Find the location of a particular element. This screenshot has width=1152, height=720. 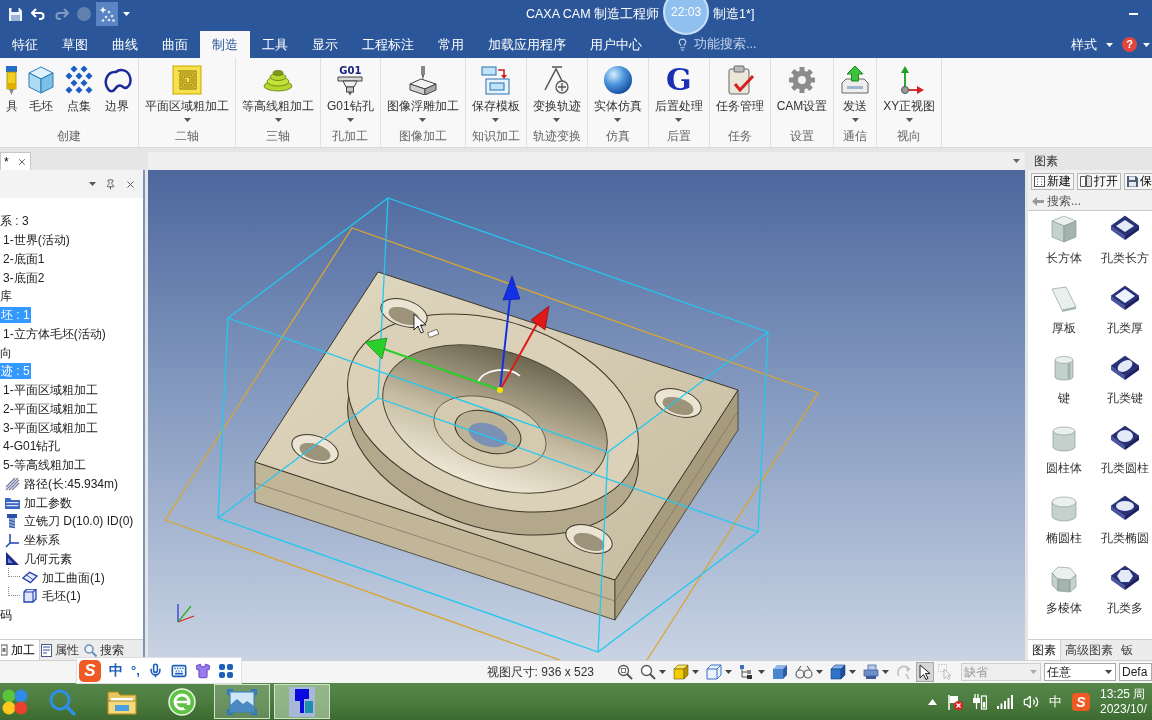

flag-icon is located at coordinates (955, 701).